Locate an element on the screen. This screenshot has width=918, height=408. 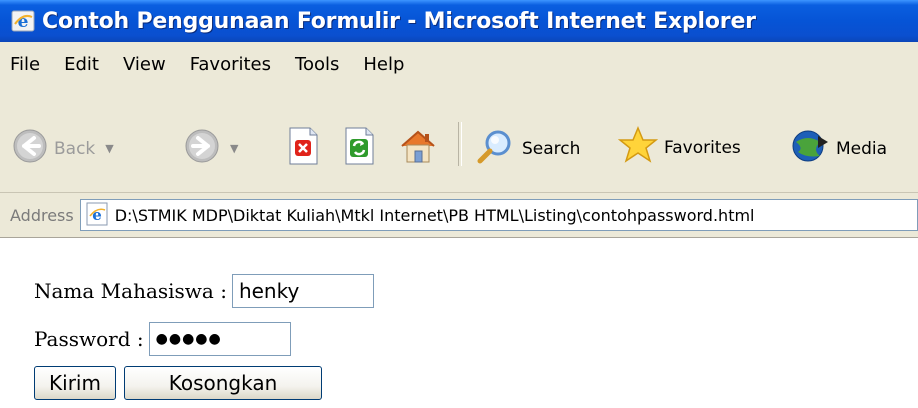
media-icon is located at coordinates (810, 148).